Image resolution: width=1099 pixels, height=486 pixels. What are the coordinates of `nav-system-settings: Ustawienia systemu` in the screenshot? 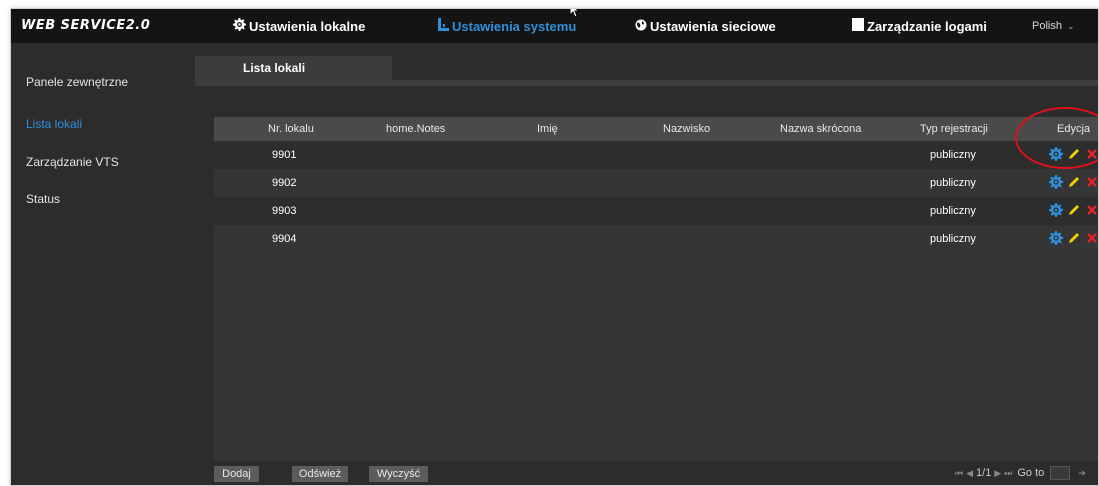 It's located at (507, 26).